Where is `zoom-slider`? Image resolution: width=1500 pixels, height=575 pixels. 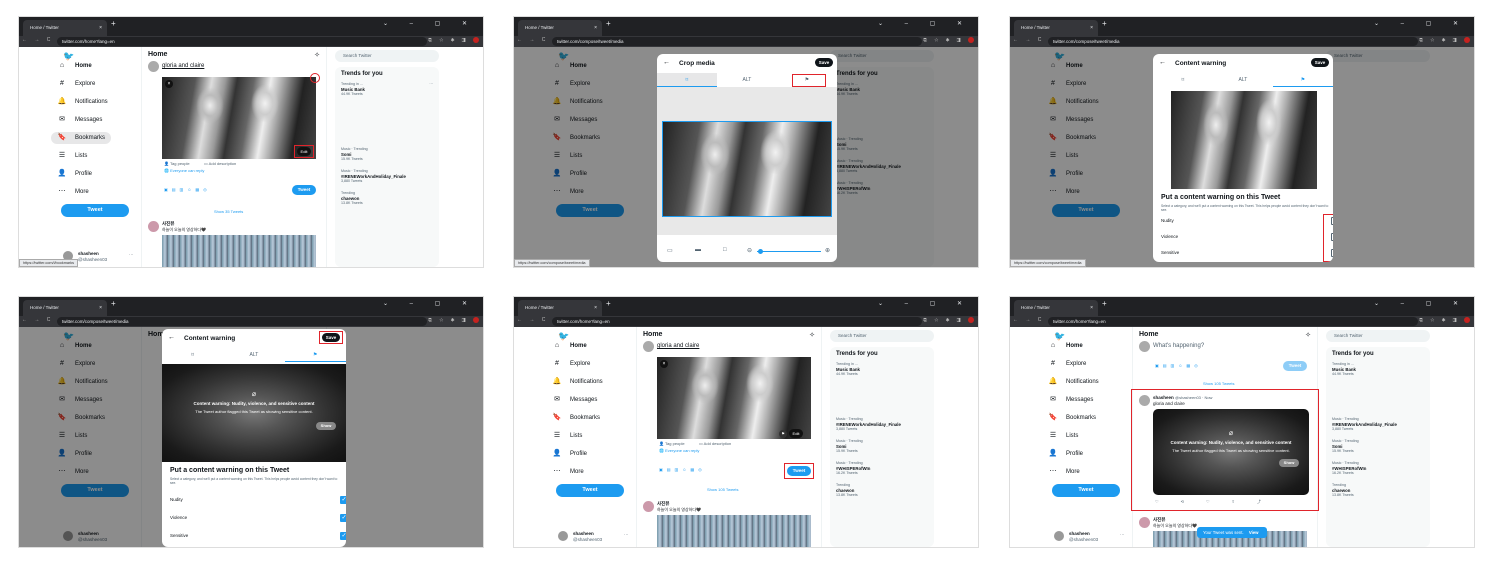 zoom-slider is located at coordinates (789, 251).